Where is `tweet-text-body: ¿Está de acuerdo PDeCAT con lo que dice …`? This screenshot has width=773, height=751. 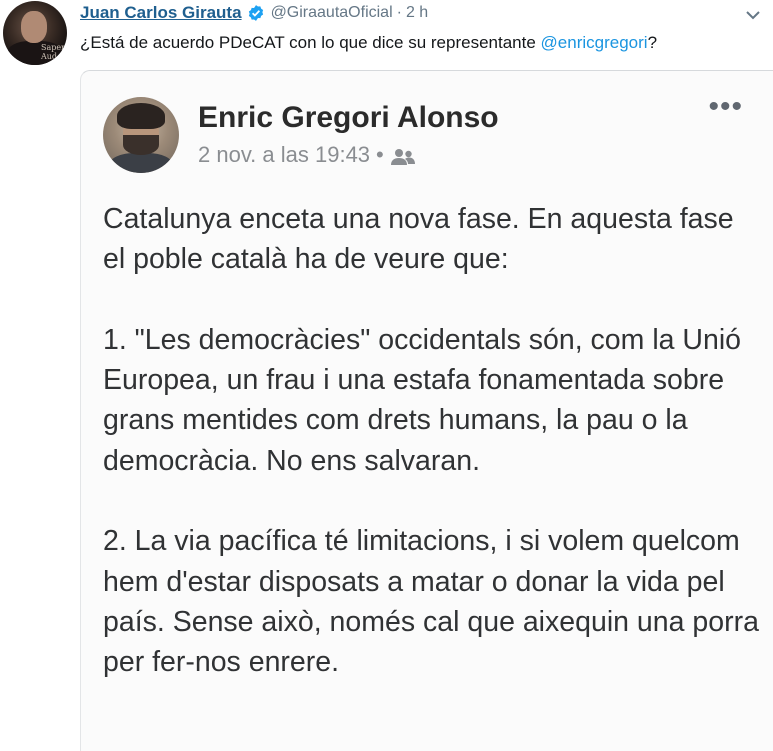
tweet-text-body: ¿Está de acuerdo PDeCAT con lo que dice … is located at coordinates (310, 42).